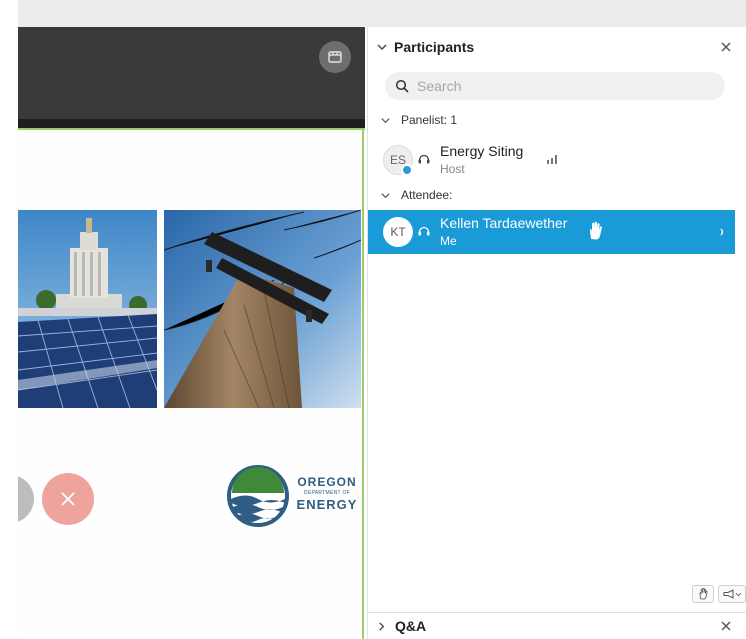 This screenshot has width=746, height=639. What do you see at coordinates (504, 223) in the screenshot?
I see `participant-name: Kellen Tardaewether` at bounding box center [504, 223].